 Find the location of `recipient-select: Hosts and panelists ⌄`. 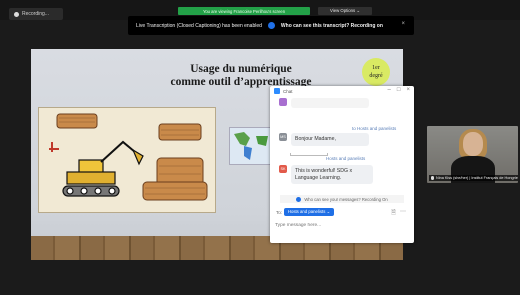

recipient-select: Hosts and panelists ⌄ is located at coordinates (309, 212).